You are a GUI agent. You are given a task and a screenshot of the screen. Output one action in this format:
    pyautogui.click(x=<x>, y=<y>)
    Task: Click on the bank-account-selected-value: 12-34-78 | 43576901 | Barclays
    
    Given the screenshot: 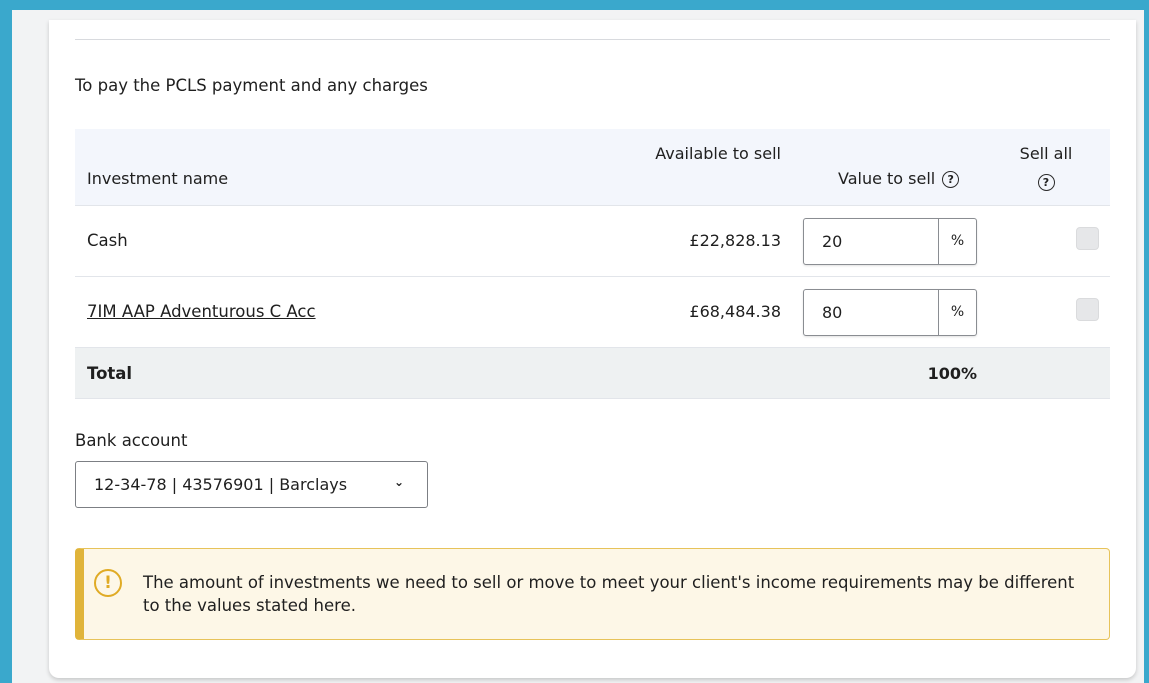 What is the action you would take?
    pyautogui.click(x=221, y=484)
    